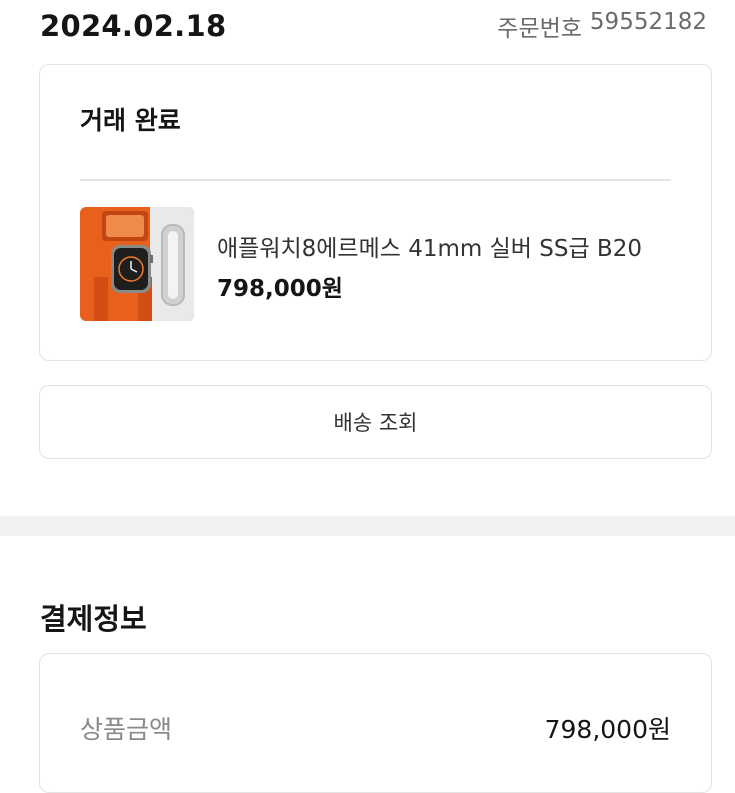 The height and width of the screenshot is (793, 735). What do you see at coordinates (130, 120) in the screenshot?
I see `transaction-status: 거래 완료` at bounding box center [130, 120].